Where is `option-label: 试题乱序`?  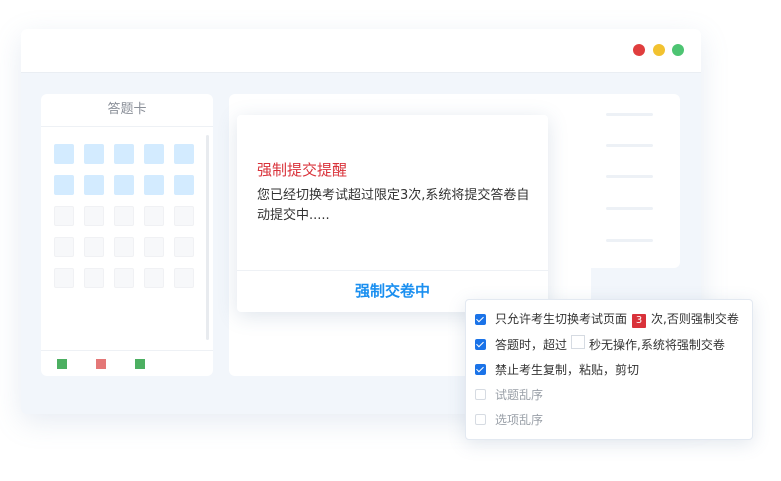 option-label: 试题乱序 is located at coordinates (519, 394).